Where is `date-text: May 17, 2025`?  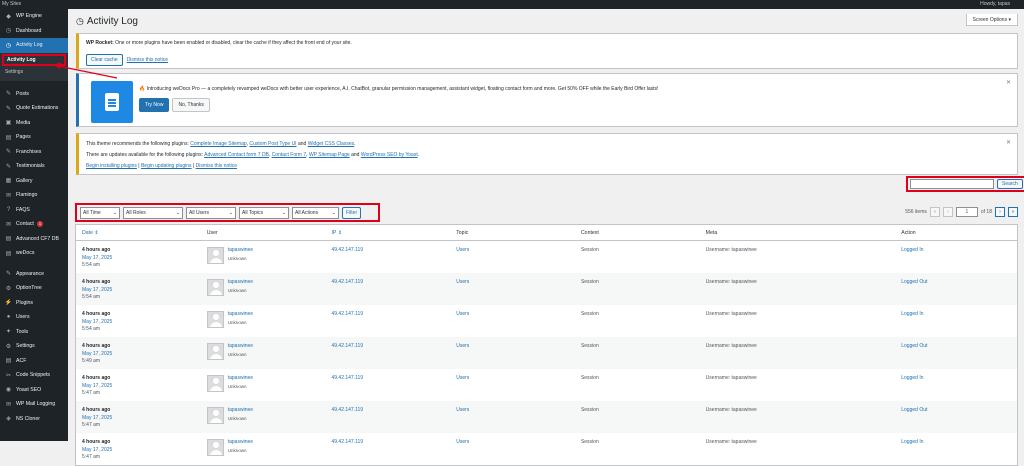 date-text: May 17, 2025 is located at coordinates (97, 385).